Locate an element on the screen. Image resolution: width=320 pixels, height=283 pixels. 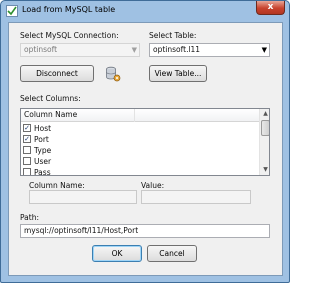
path-label: Path: is located at coordinates (30, 217).